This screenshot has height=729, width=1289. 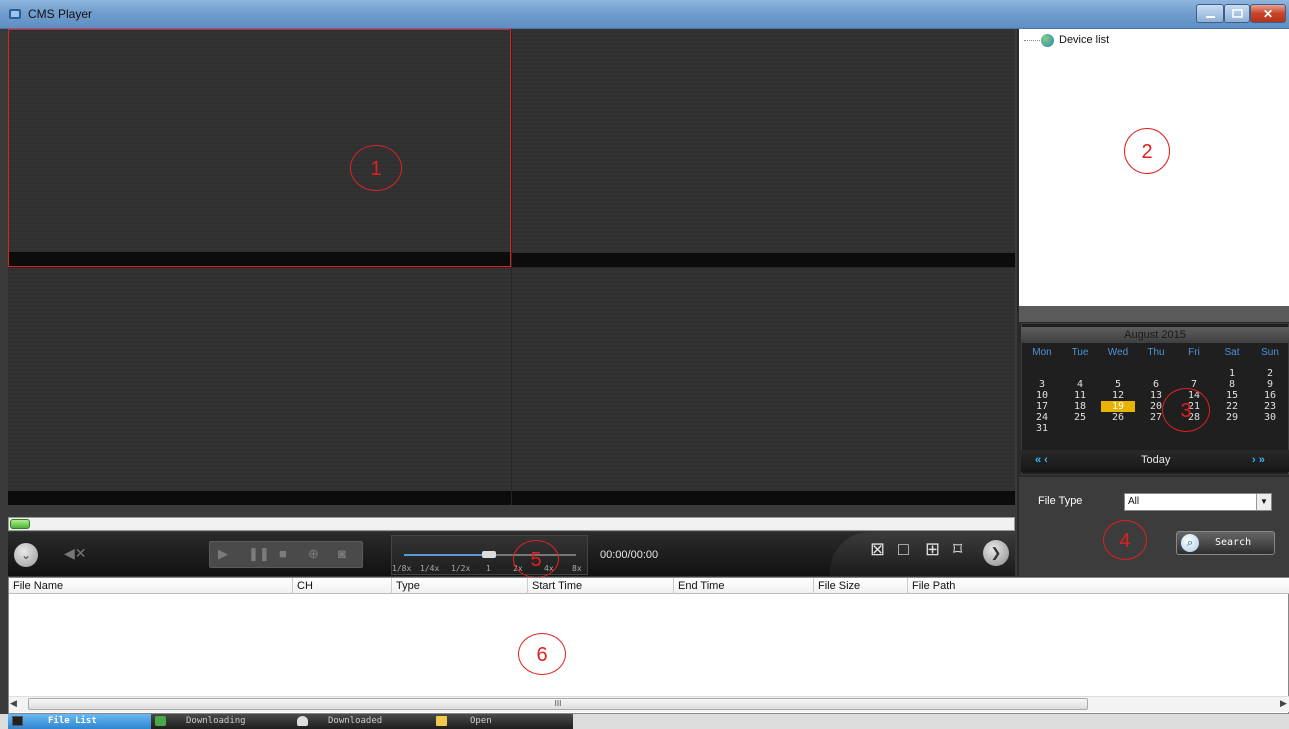 What do you see at coordinates (1270, 384) in the screenshot?
I see `calendar-day: 9` at bounding box center [1270, 384].